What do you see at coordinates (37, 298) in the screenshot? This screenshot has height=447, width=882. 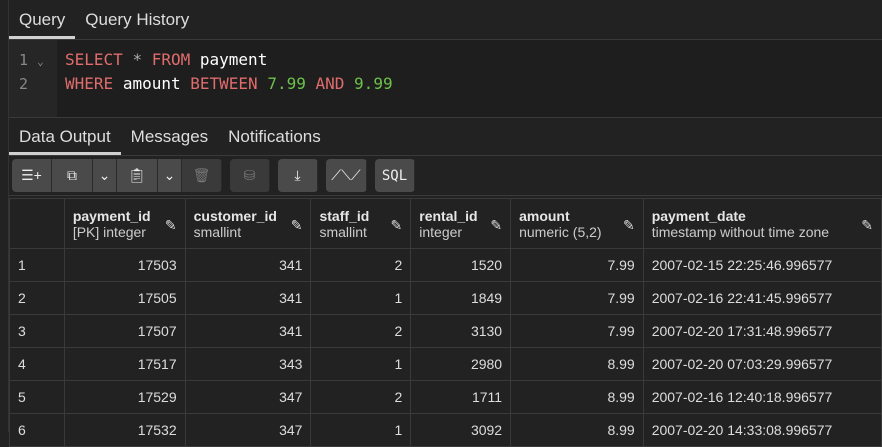 I see `row-number: 2` at bounding box center [37, 298].